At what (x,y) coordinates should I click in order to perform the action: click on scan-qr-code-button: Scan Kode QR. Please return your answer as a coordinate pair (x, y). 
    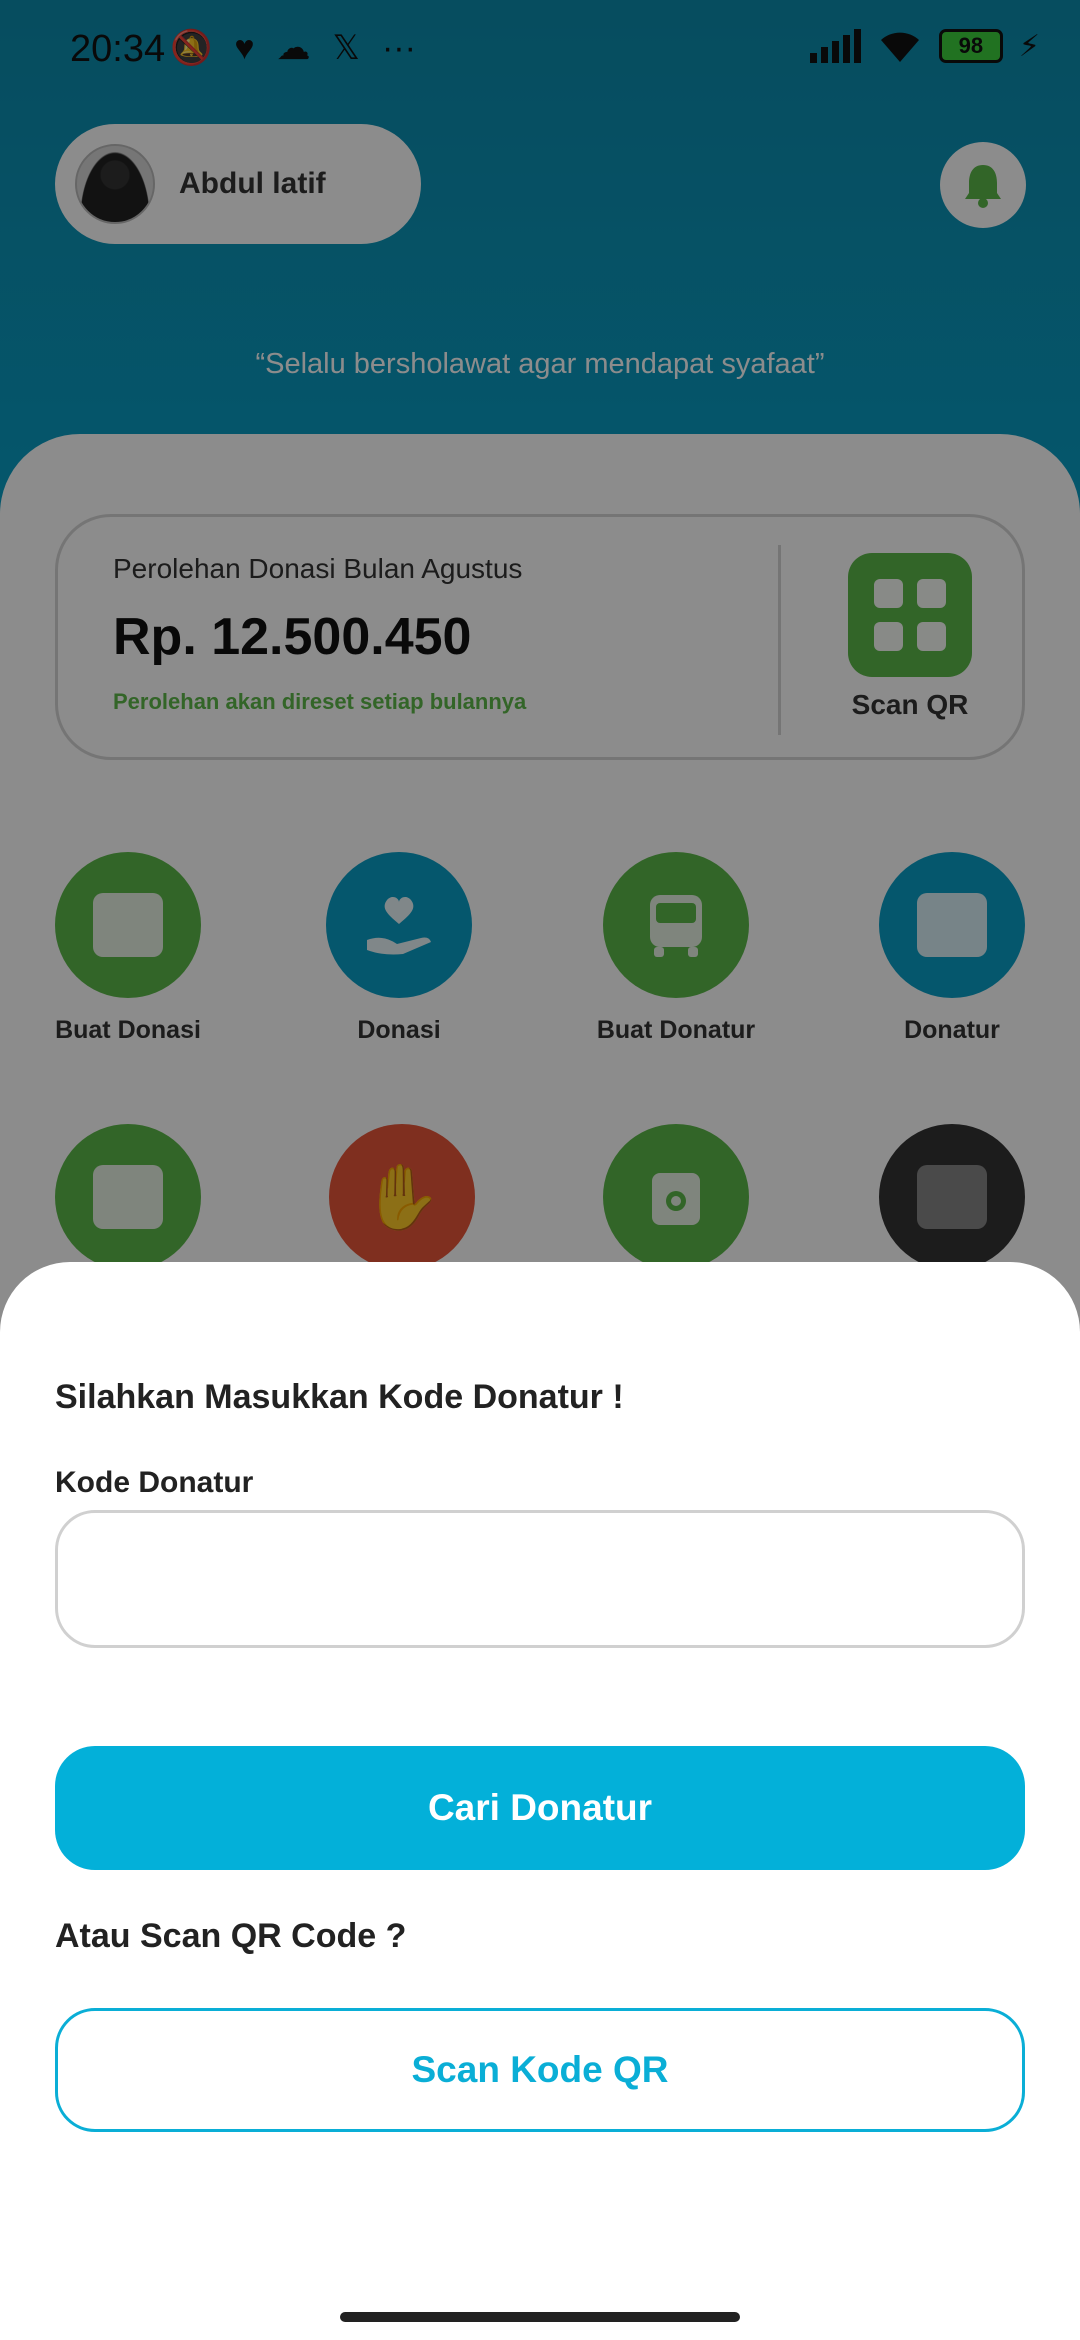
    Looking at the image, I should click on (540, 2070).